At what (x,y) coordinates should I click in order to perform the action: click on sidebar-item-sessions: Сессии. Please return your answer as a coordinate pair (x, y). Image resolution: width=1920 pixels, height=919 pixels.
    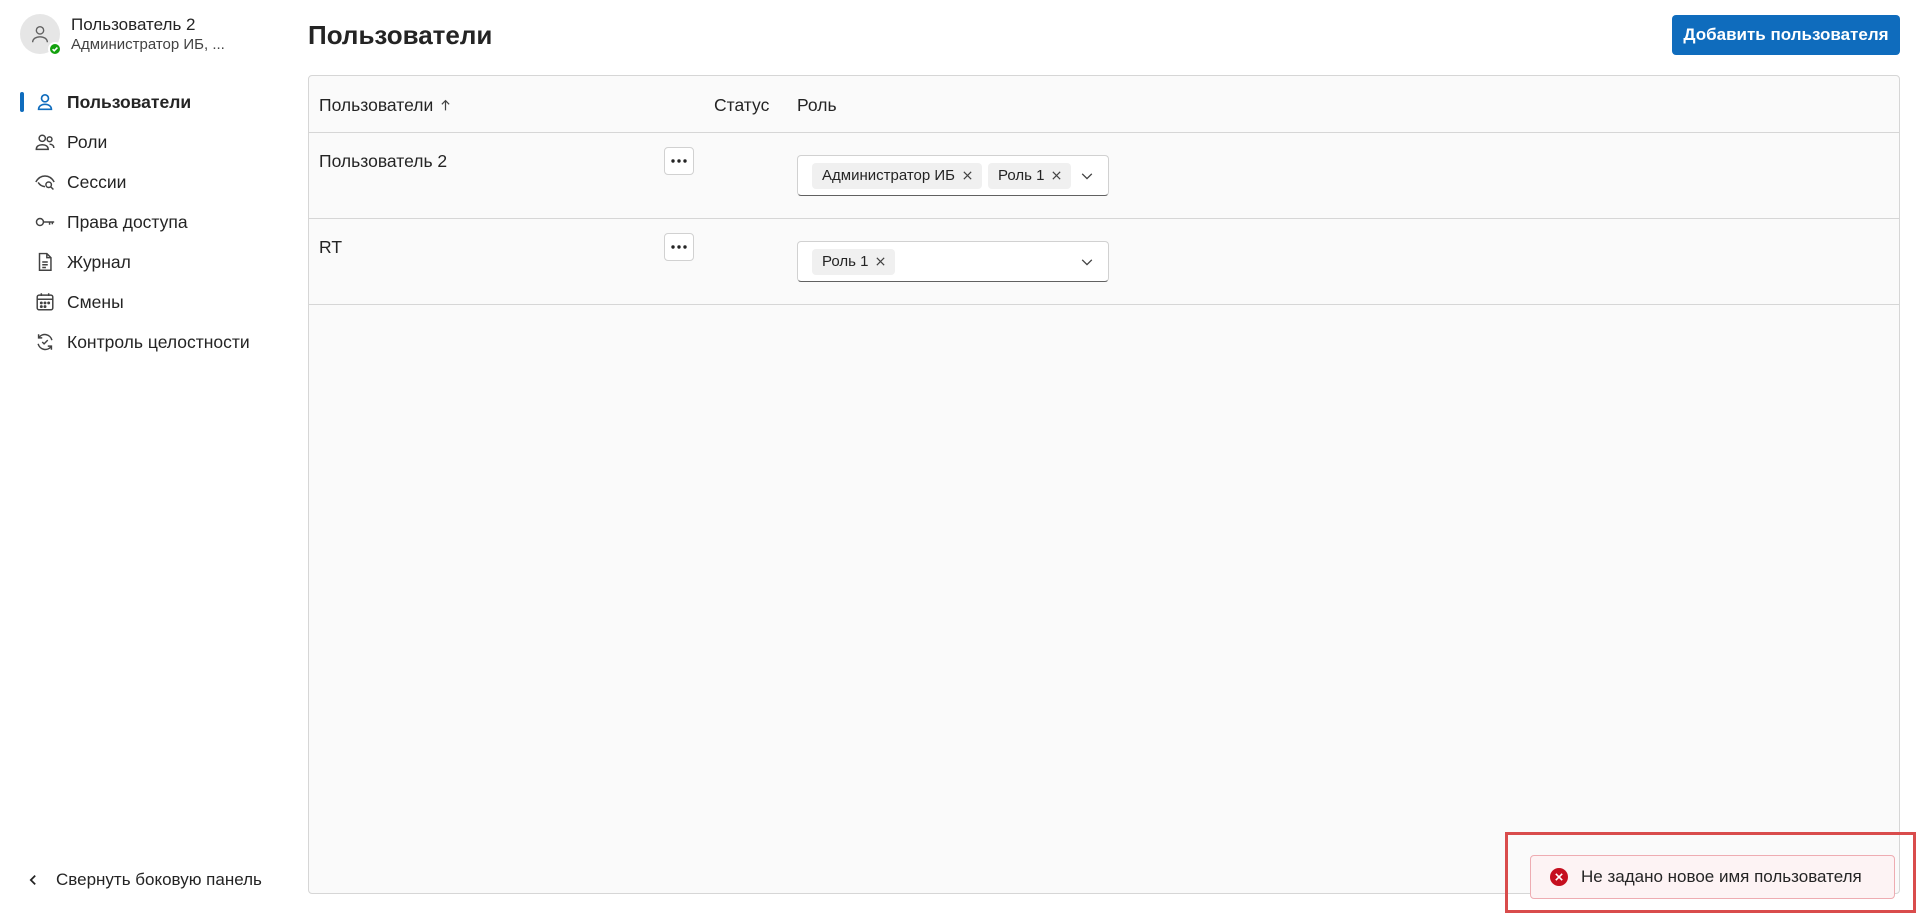
    Looking at the image, I should click on (150, 182).